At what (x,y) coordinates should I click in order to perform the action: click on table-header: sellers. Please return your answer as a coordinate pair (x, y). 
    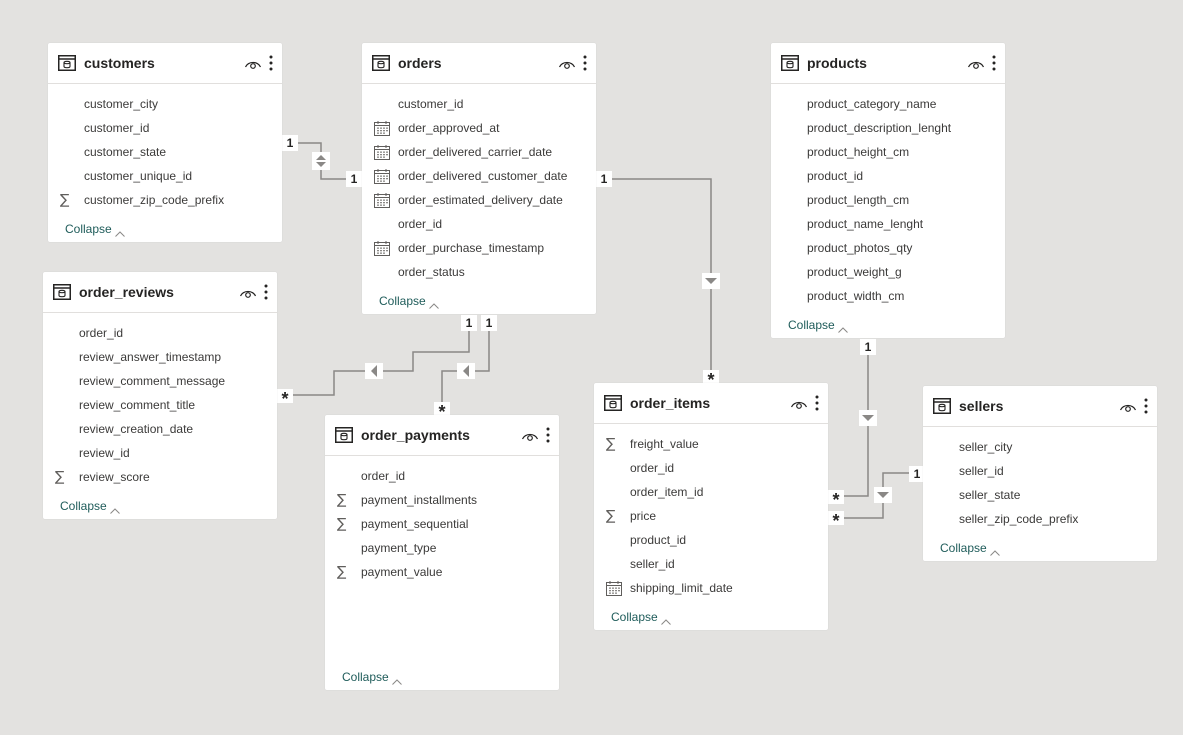
    Looking at the image, I should click on (1040, 406).